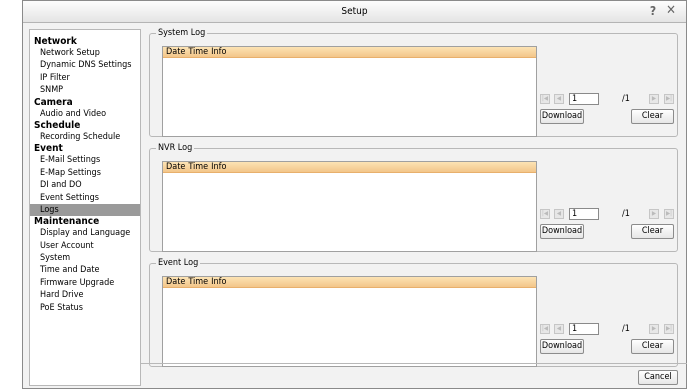  What do you see at coordinates (85, 283) in the screenshot?
I see `sidebar-item: Firmware Upgrade` at bounding box center [85, 283].